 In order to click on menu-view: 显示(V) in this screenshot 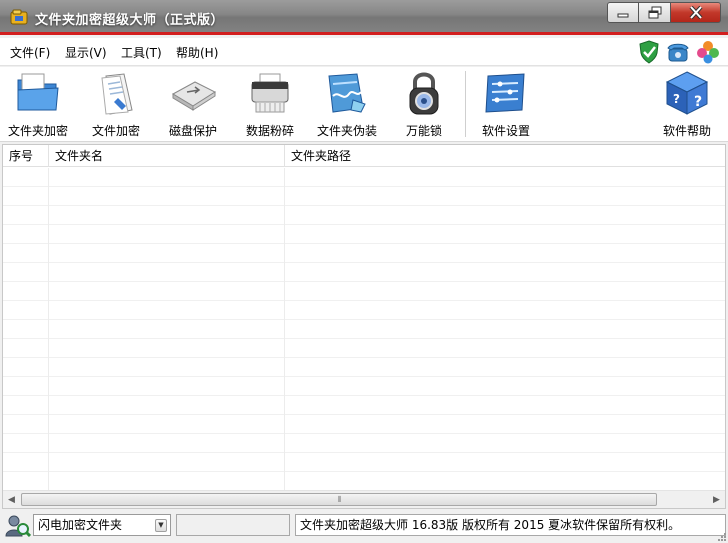, I will do `click(86, 52)`.